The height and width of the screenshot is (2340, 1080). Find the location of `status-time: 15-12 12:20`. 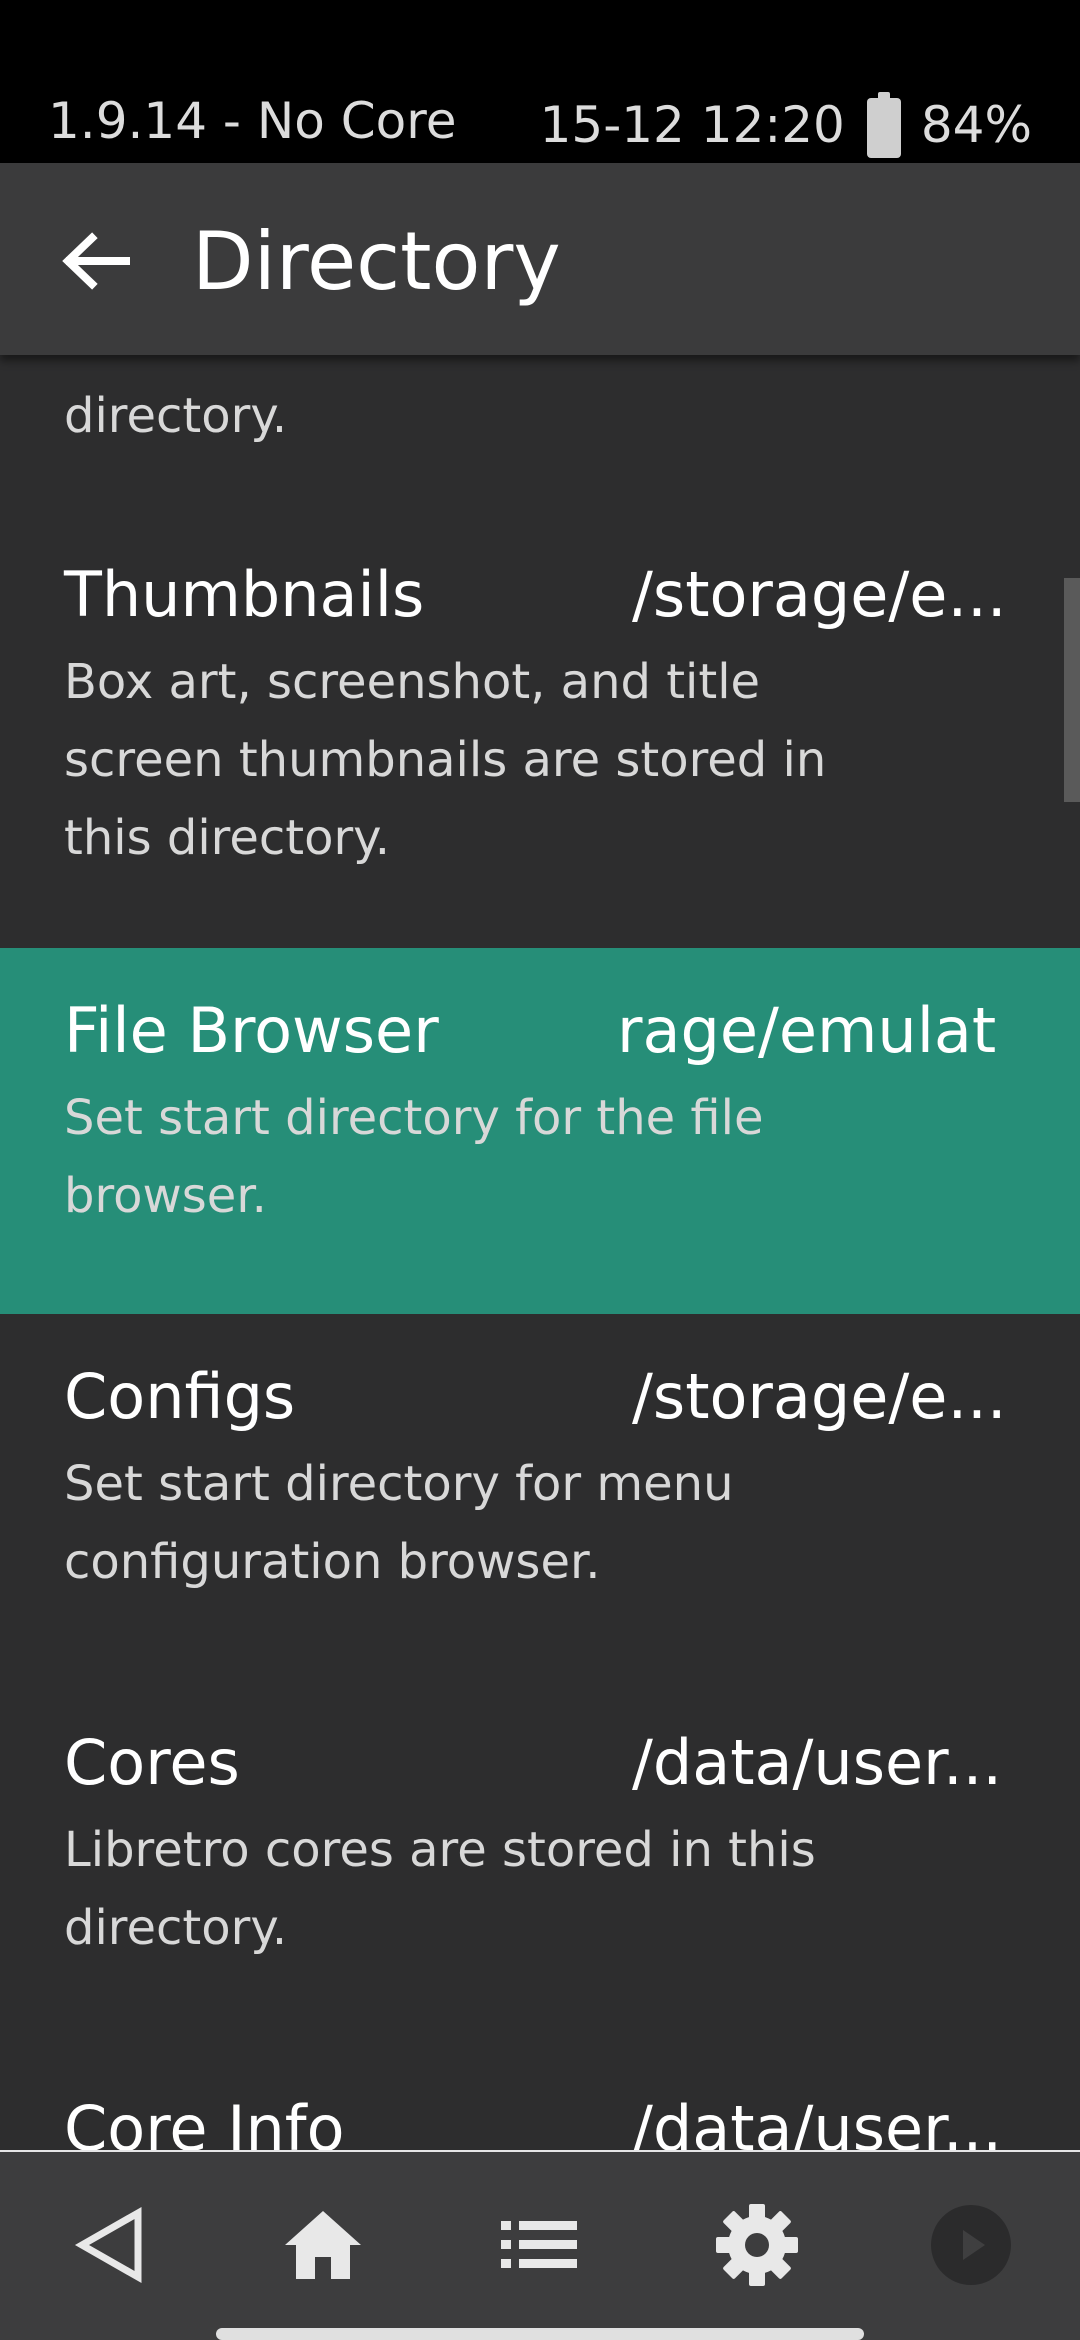

status-time: 15-12 12:20 is located at coordinates (692, 125).